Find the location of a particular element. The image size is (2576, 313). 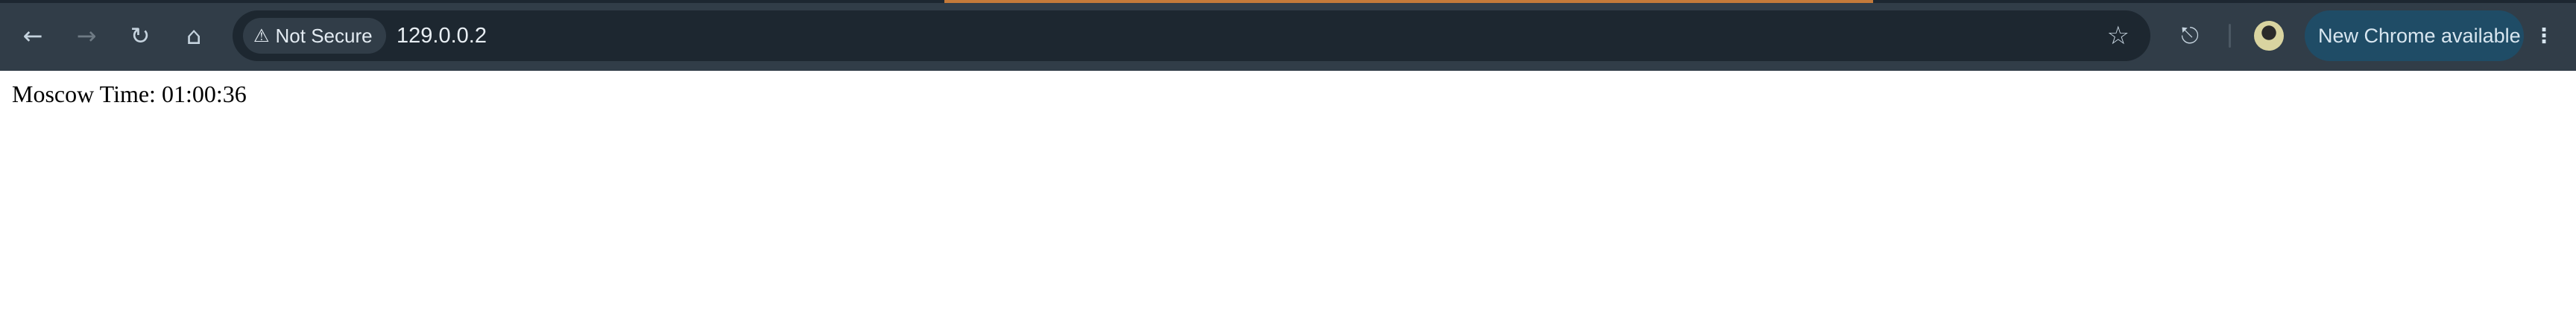

security-chip: ⚠ Not Secure is located at coordinates (314, 36).